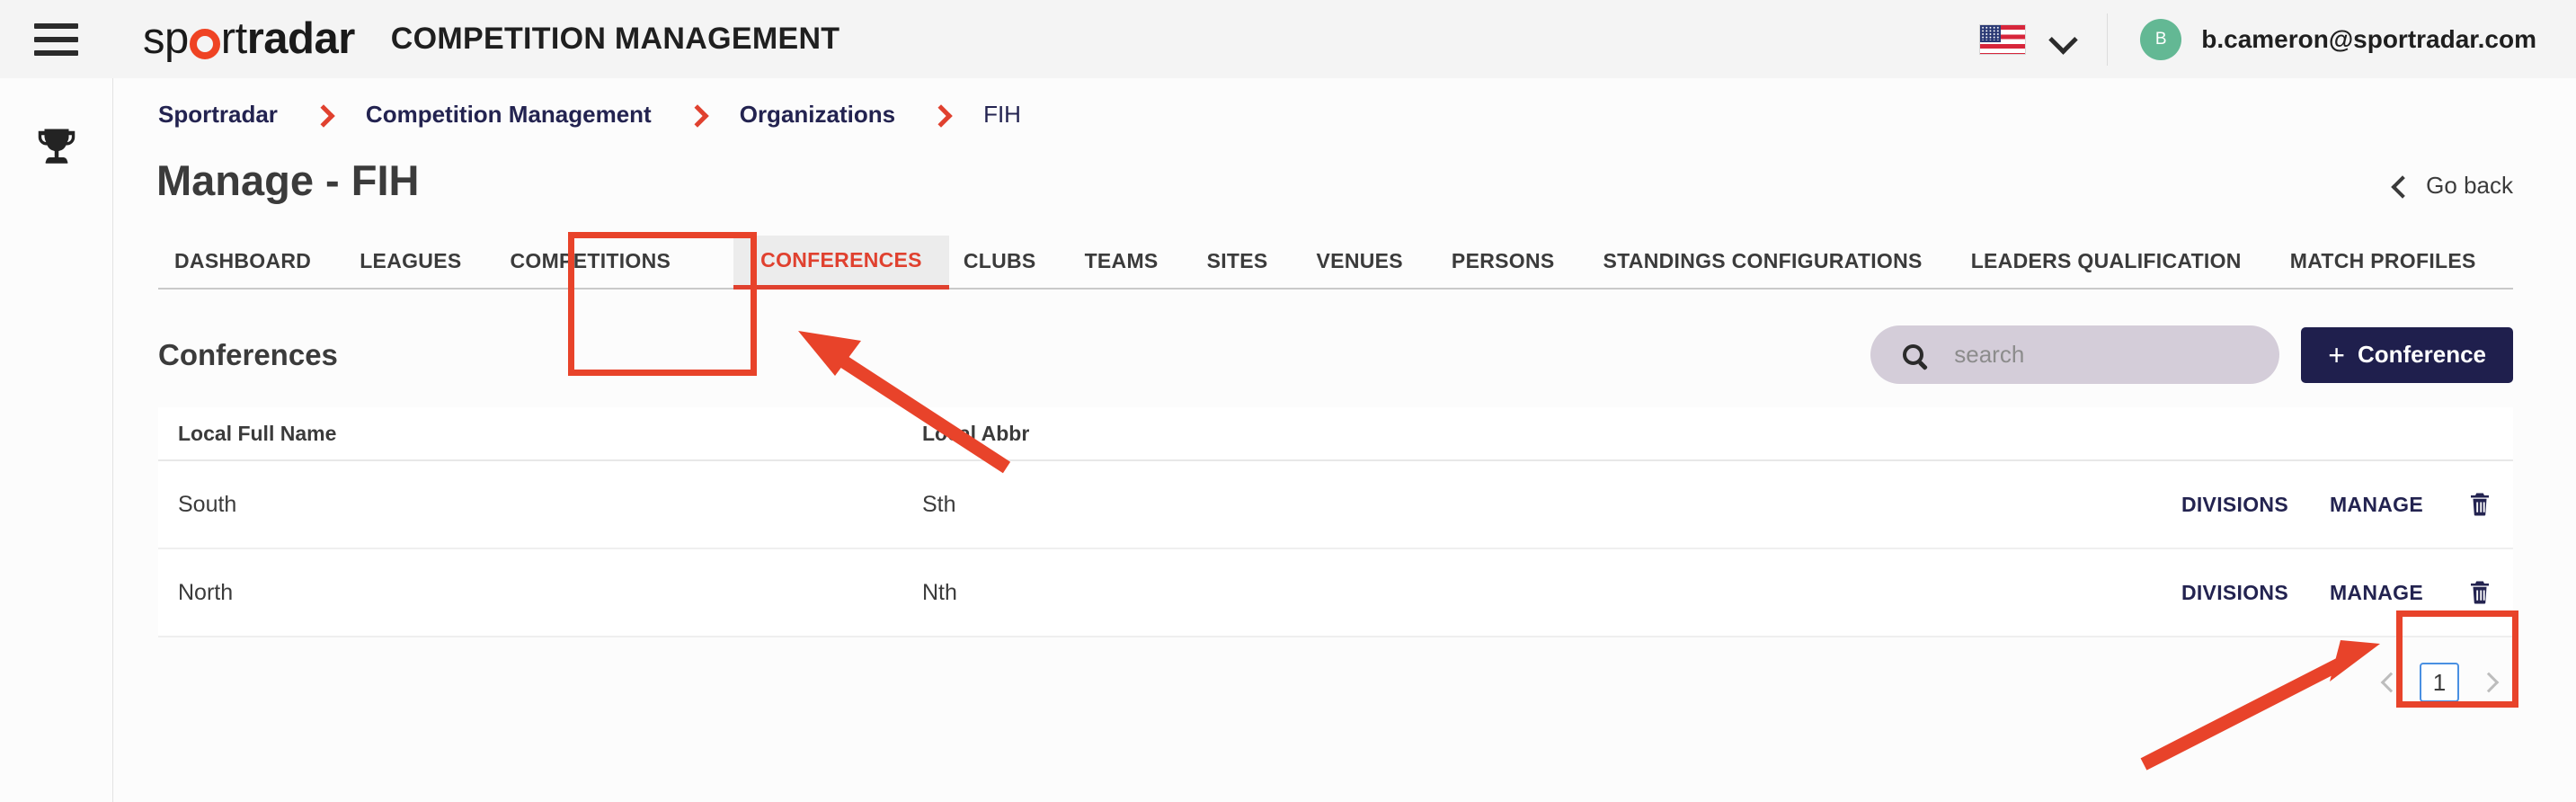  I want to click on cell-local-abbr: Sth, so click(939, 504).